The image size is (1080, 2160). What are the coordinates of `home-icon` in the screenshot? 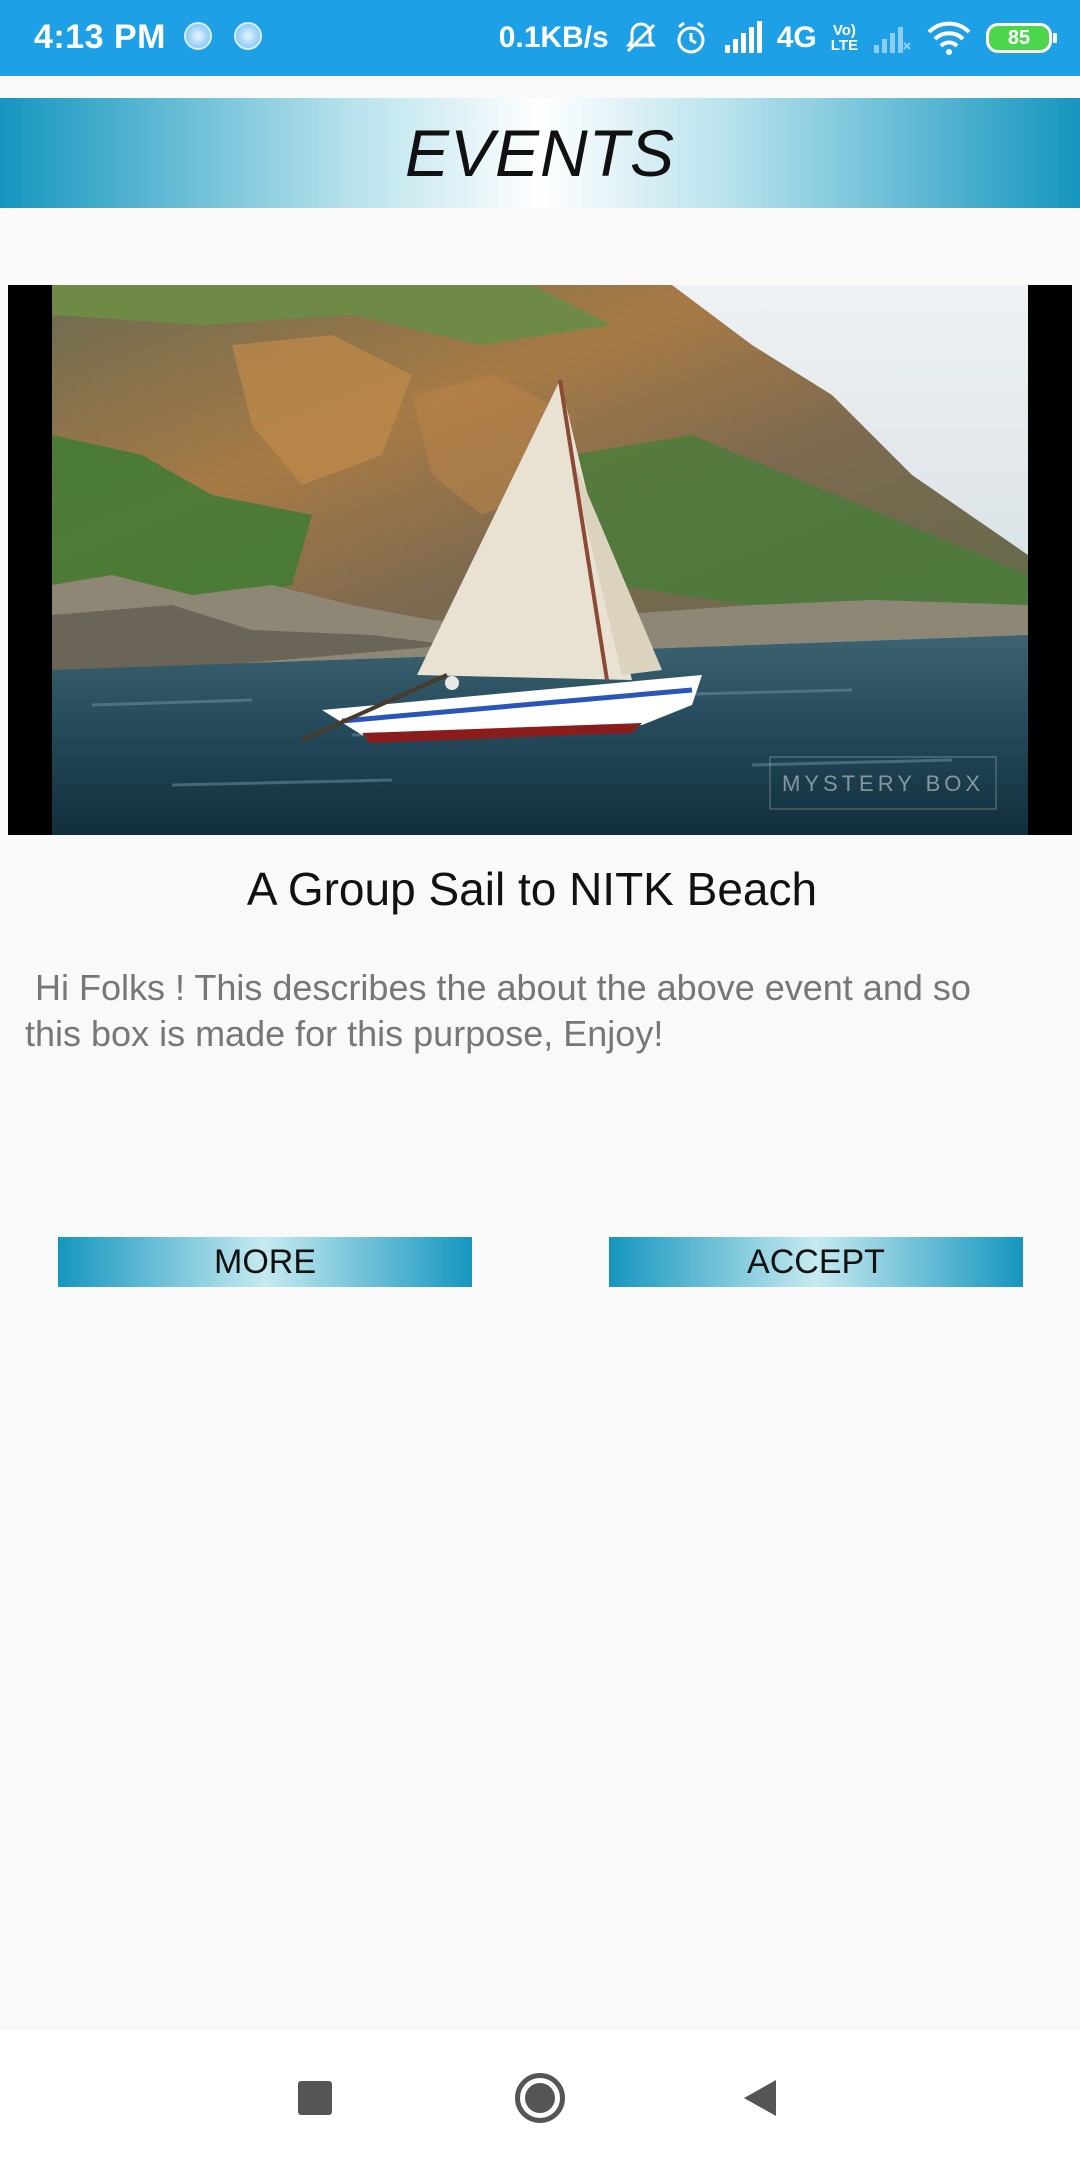 It's located at (540, 2098).